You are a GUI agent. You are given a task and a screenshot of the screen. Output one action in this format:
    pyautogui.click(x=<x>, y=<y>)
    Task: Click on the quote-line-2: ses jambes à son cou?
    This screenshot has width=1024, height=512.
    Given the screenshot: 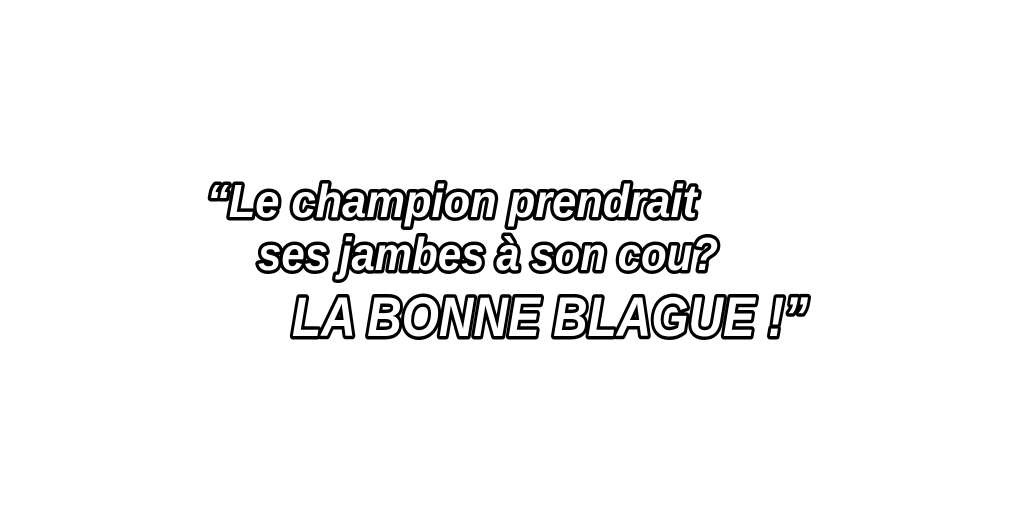 What is the action you would take?
    pyautogui.click(x=488, y=254)
    